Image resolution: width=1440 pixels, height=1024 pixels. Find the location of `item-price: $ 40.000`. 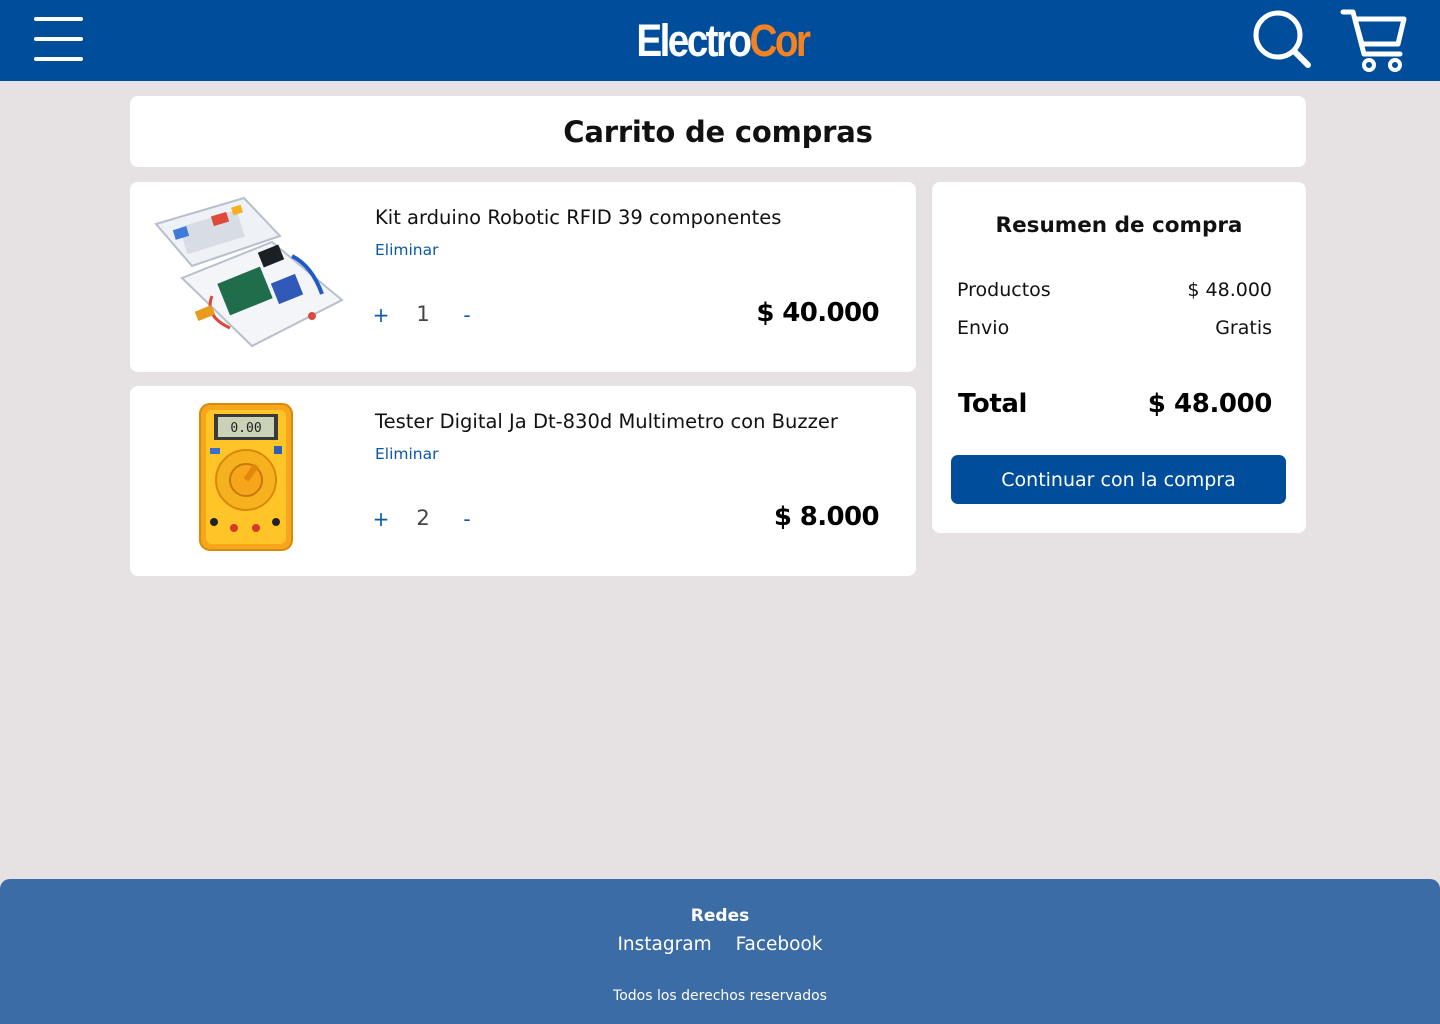

item-price: $ 40.000 is located at coordinates (817, 313).